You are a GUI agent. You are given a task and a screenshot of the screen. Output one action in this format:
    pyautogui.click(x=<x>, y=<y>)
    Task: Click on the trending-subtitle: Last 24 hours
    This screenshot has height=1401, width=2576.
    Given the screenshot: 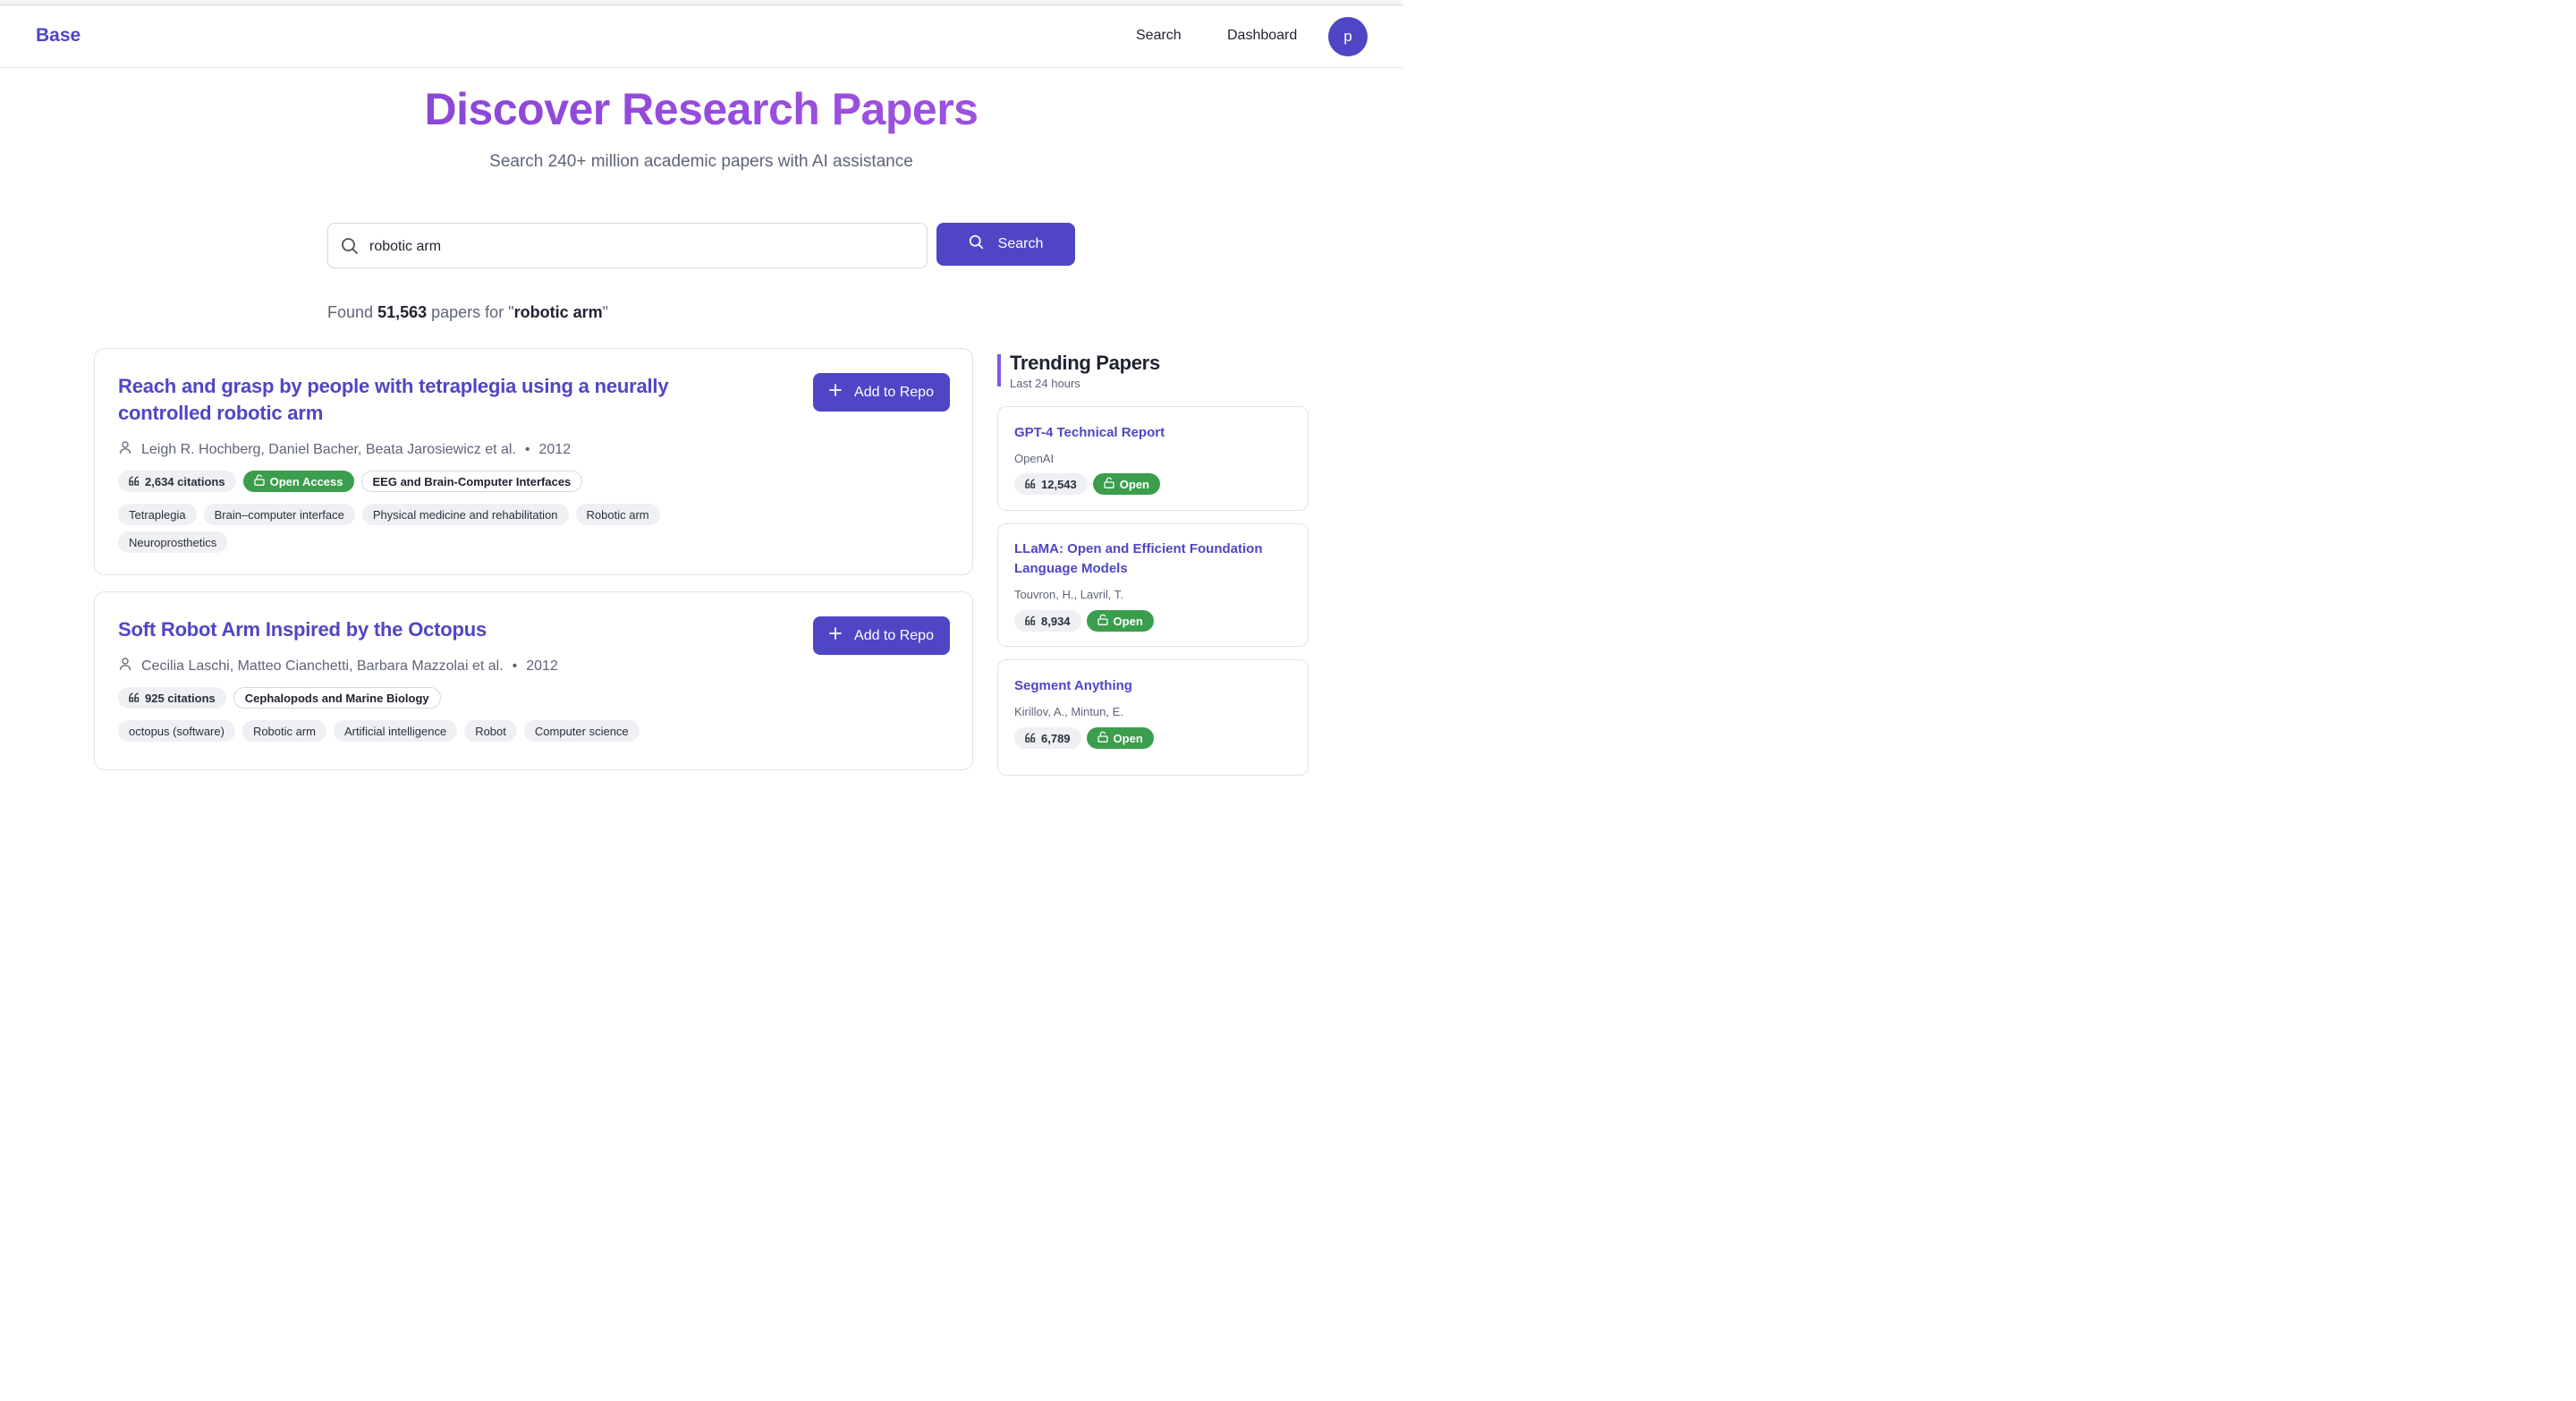 What is the action you would take?
    pyautogui.click(x=1045, y=383)
    